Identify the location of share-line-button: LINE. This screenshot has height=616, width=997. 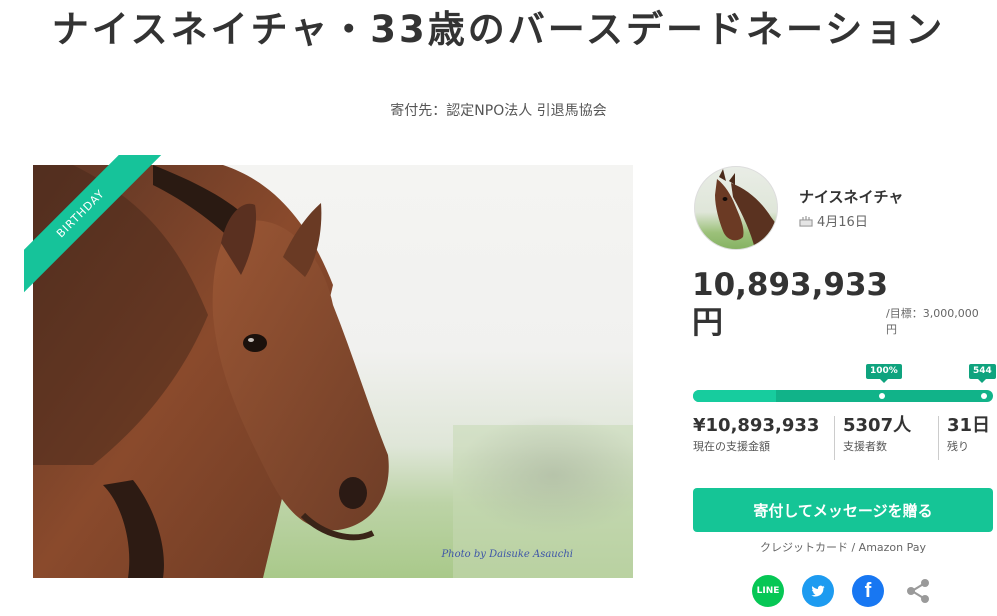
(768, 591).